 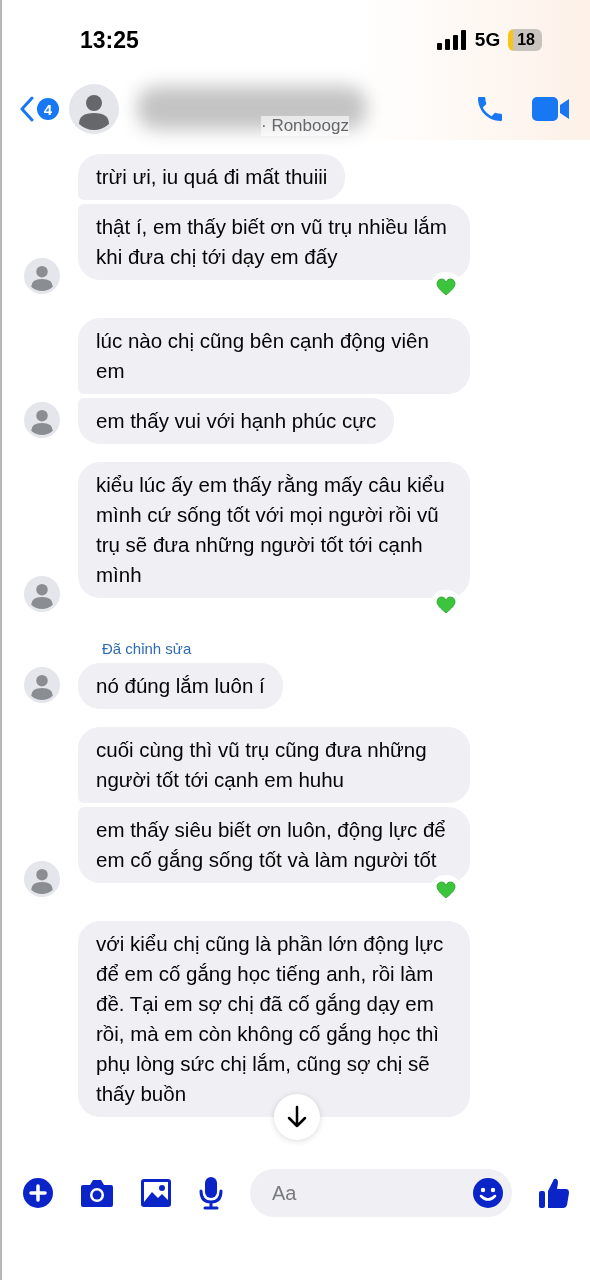 What do you see at coordinates (109, 40) in the screenshot?
I see `clock-time: 13:25` at bounding box center [109, 40].